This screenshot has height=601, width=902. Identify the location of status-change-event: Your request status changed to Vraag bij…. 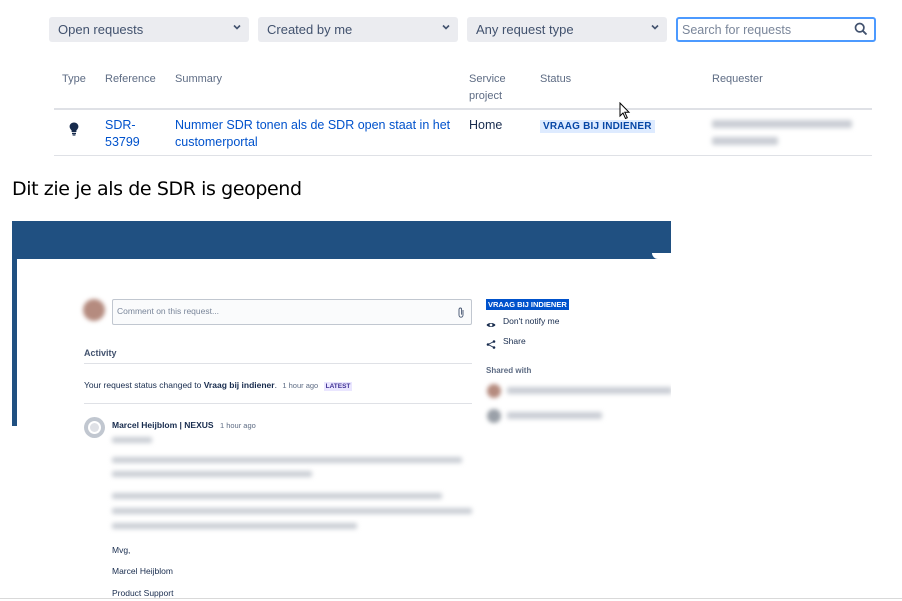
(218, 386).